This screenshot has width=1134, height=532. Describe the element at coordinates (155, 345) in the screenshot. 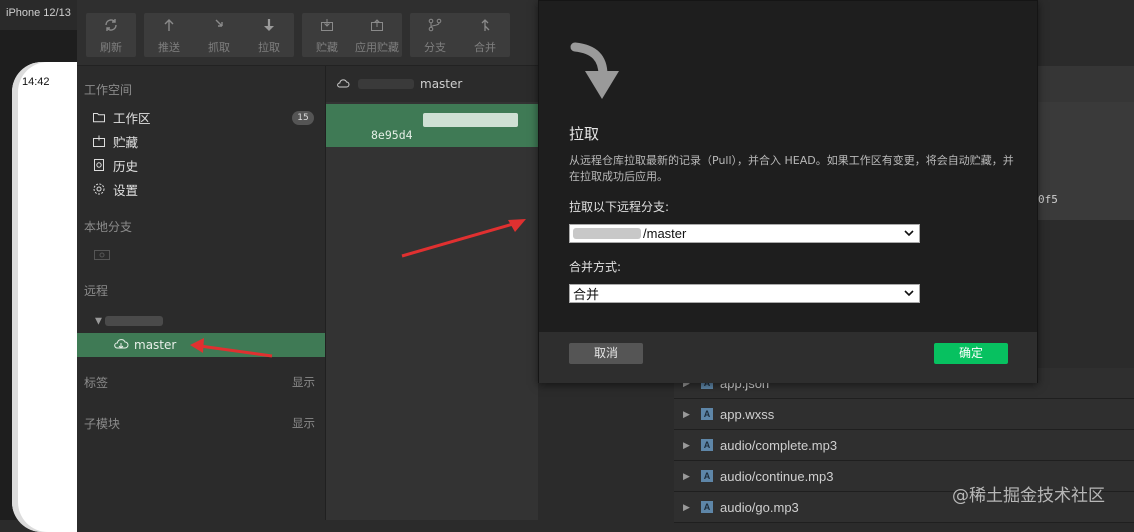

I see `remote-branch-label: master` at that location.